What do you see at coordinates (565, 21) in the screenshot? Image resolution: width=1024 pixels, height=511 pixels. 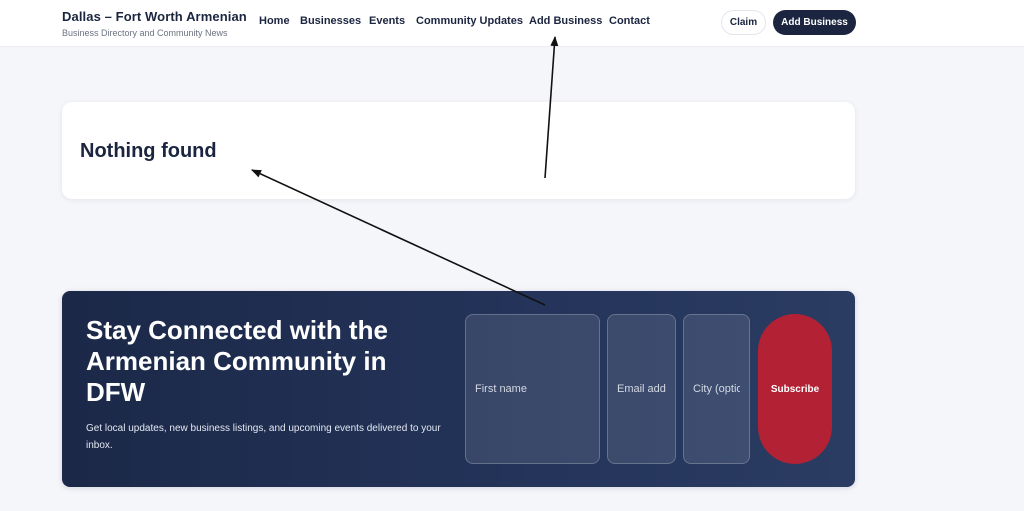 I see `nav-add-business: Add Business` at bounding box center [565, 21].